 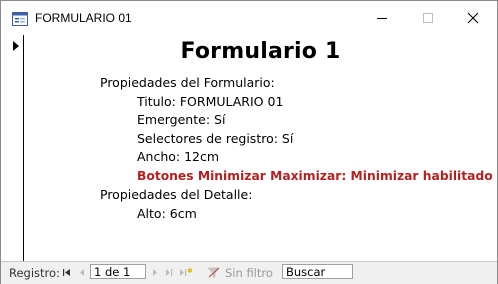 I want to click on last-record-icon, so click(x=169, y=272).